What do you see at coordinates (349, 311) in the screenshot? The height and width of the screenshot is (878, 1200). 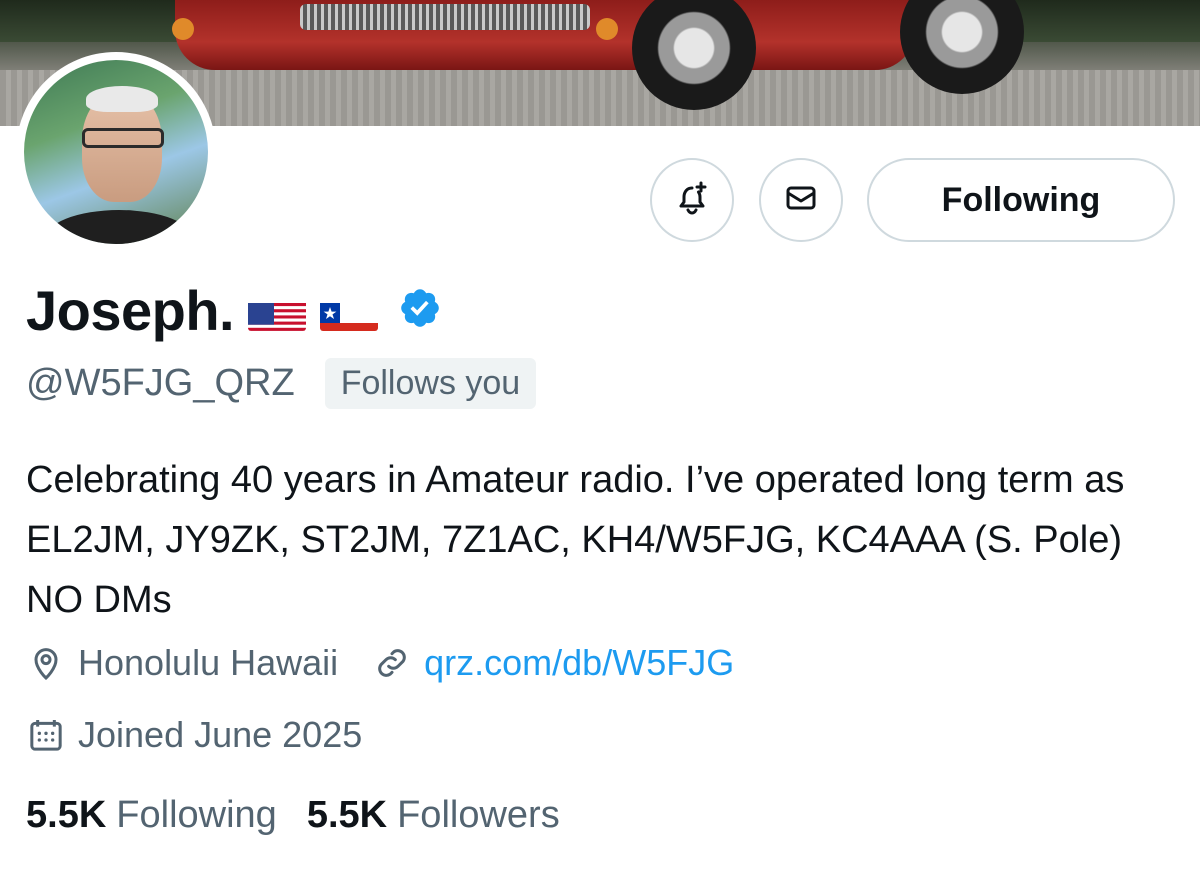 I see `chile-flag-icon` at bounding box center [349, 311].